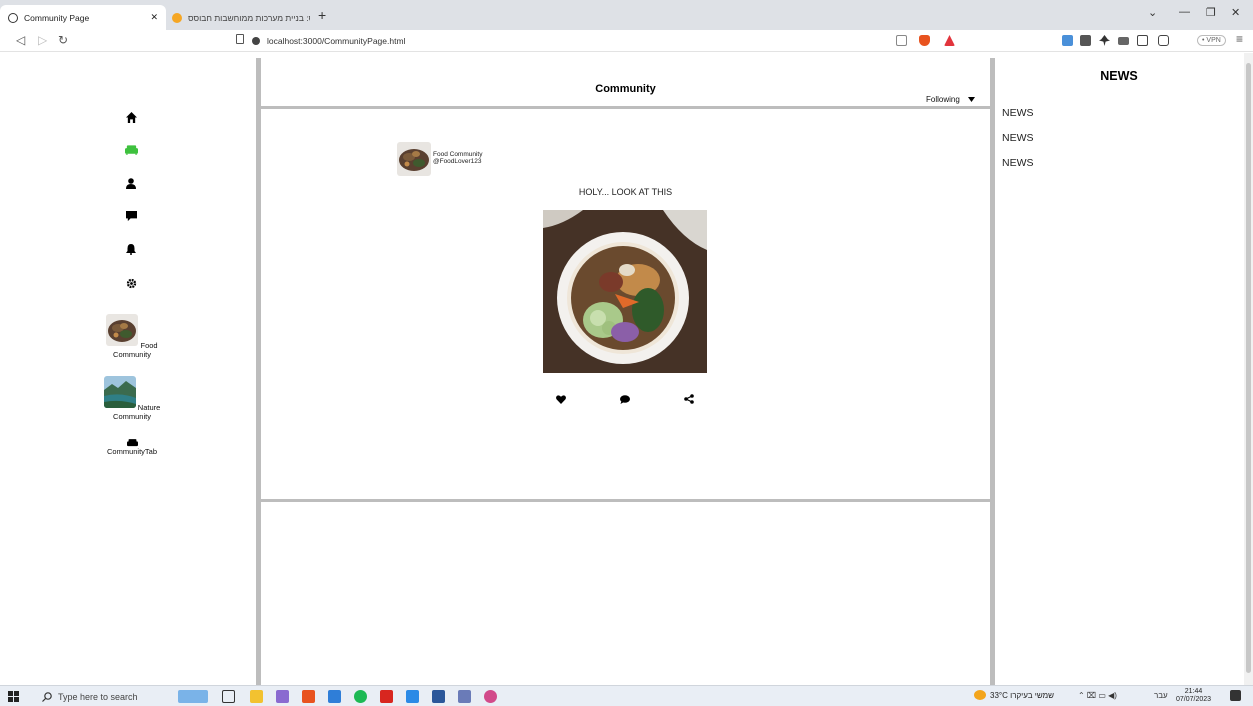 This screenshot has height=706, width=1253. I want to click on moodle-icon, so click(177, 17).